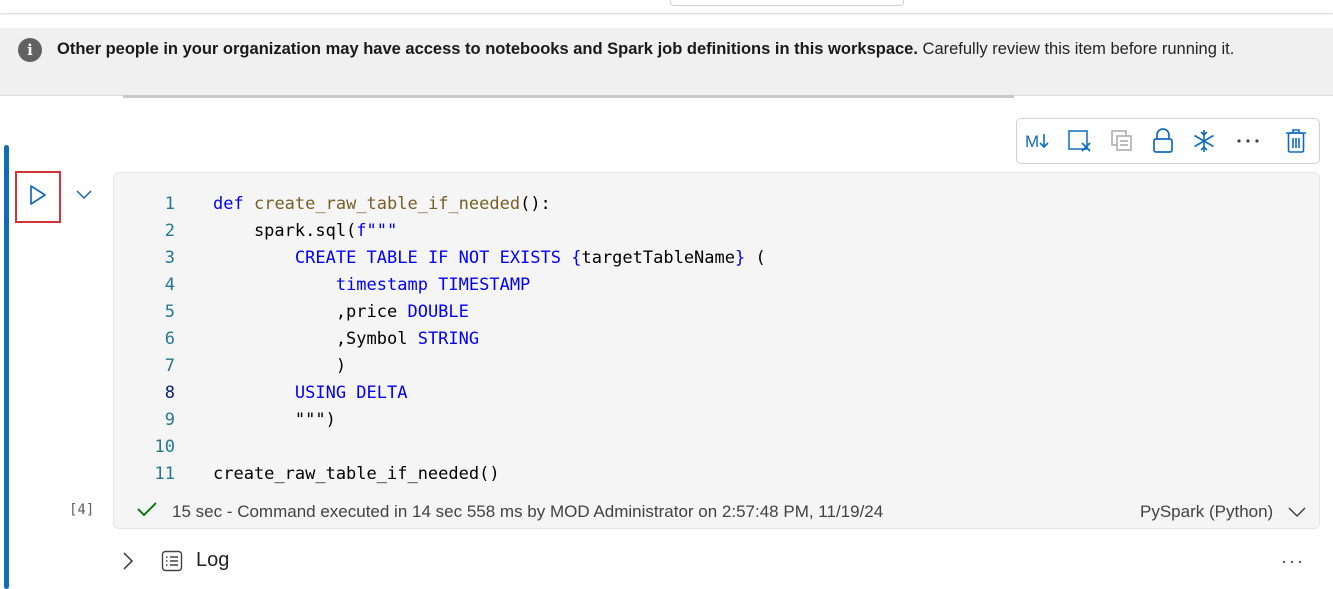 The image size is (1333, 589). Describe the element at coordinates (6, 367) in the screenshot. I see `active-cell-indicator` at that location.